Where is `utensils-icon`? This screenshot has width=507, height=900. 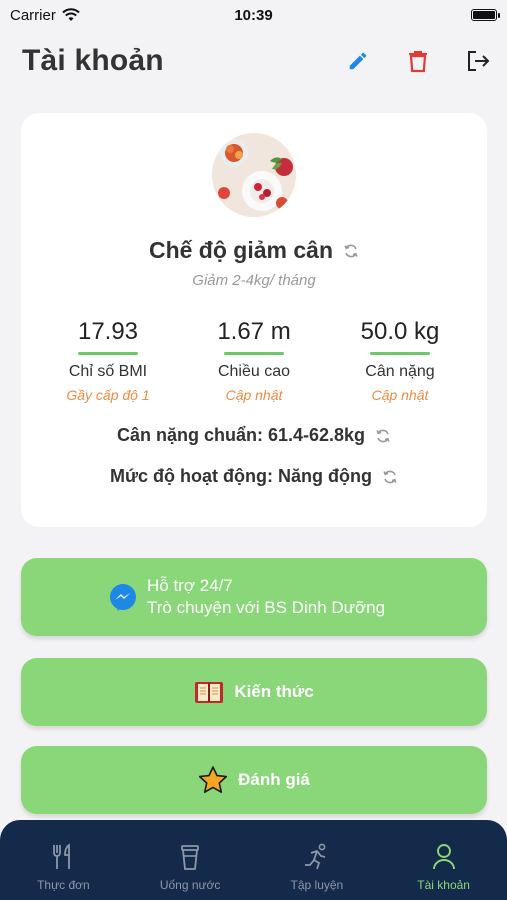
utensils-icon is located at coordinates (63, 857).